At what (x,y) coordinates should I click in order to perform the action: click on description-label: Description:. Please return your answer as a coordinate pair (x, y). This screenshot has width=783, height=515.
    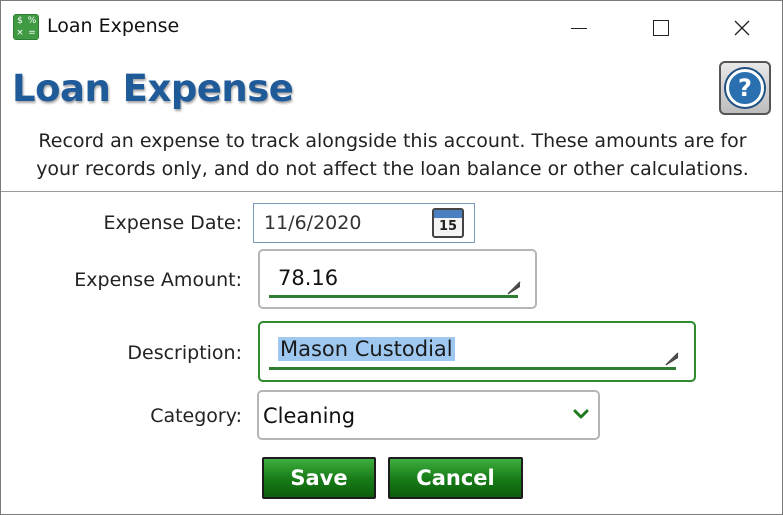
    Looking at the image, I should click on (184, 353).